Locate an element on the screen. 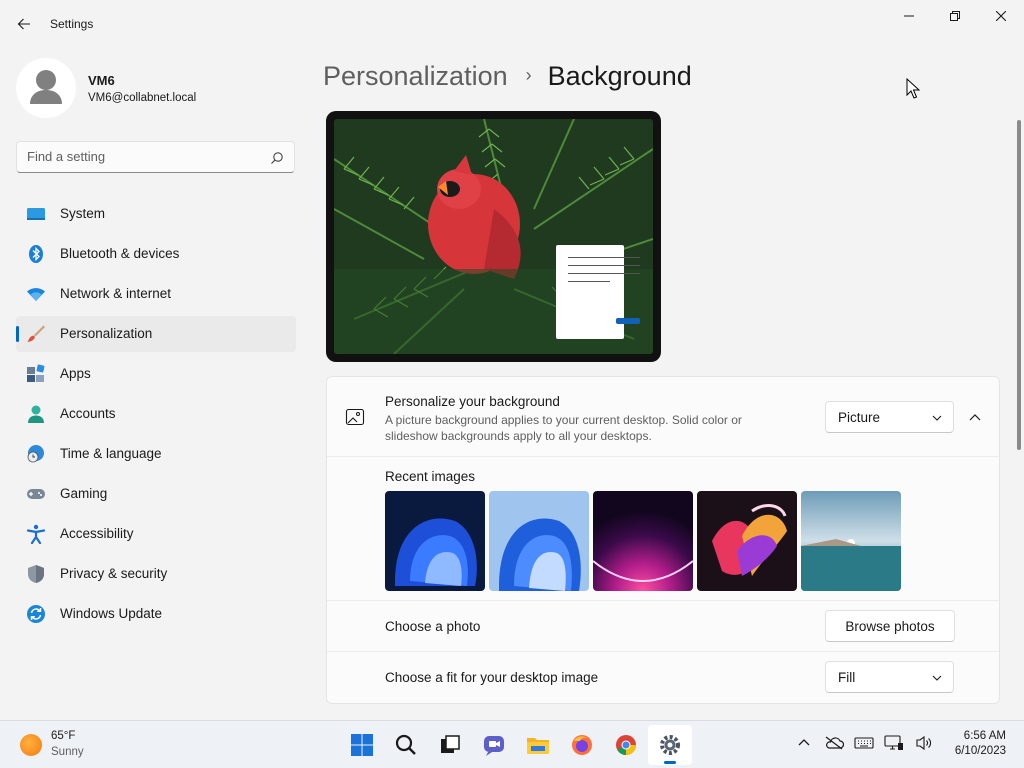 Image resolution: width=1024 pixels, height=768 pixels. taskbar-apps is located at coordinates (516, 745).